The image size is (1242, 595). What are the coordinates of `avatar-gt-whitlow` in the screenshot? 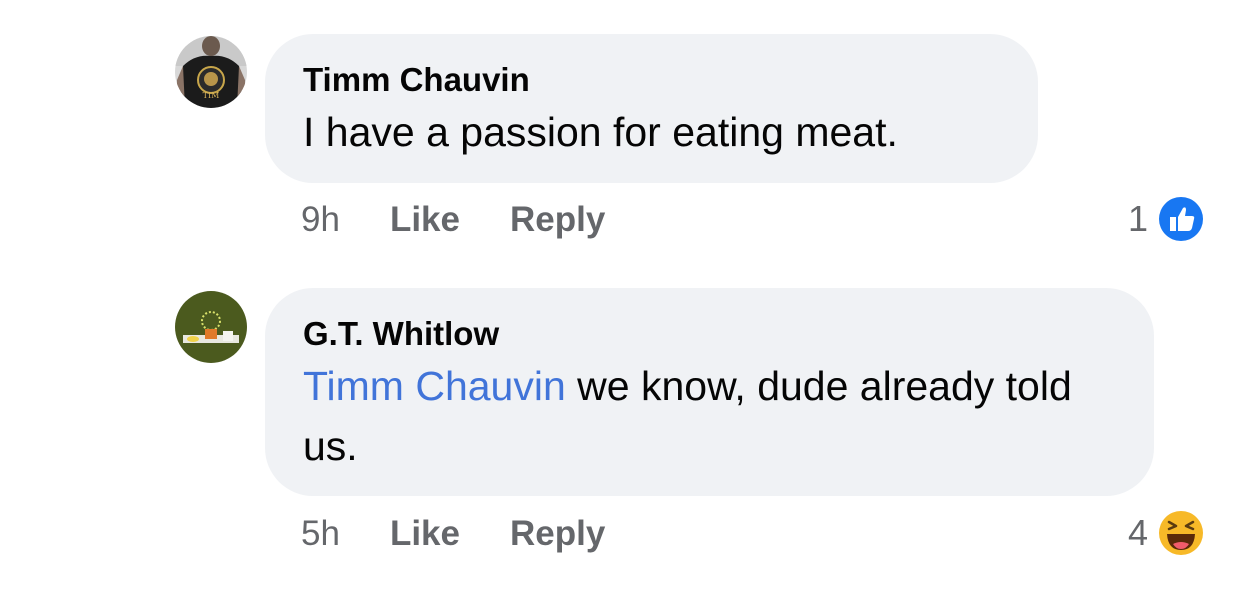 It's located at (211, 327).